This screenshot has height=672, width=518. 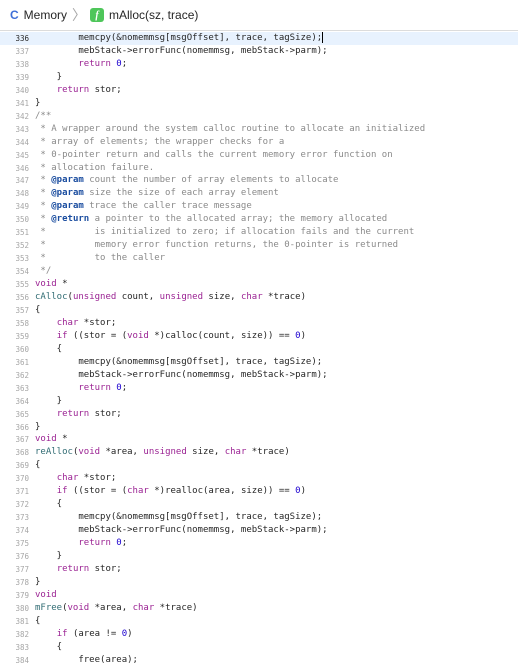 I want to click on code-line: 377 return stor;, so click(x=259, y=569).